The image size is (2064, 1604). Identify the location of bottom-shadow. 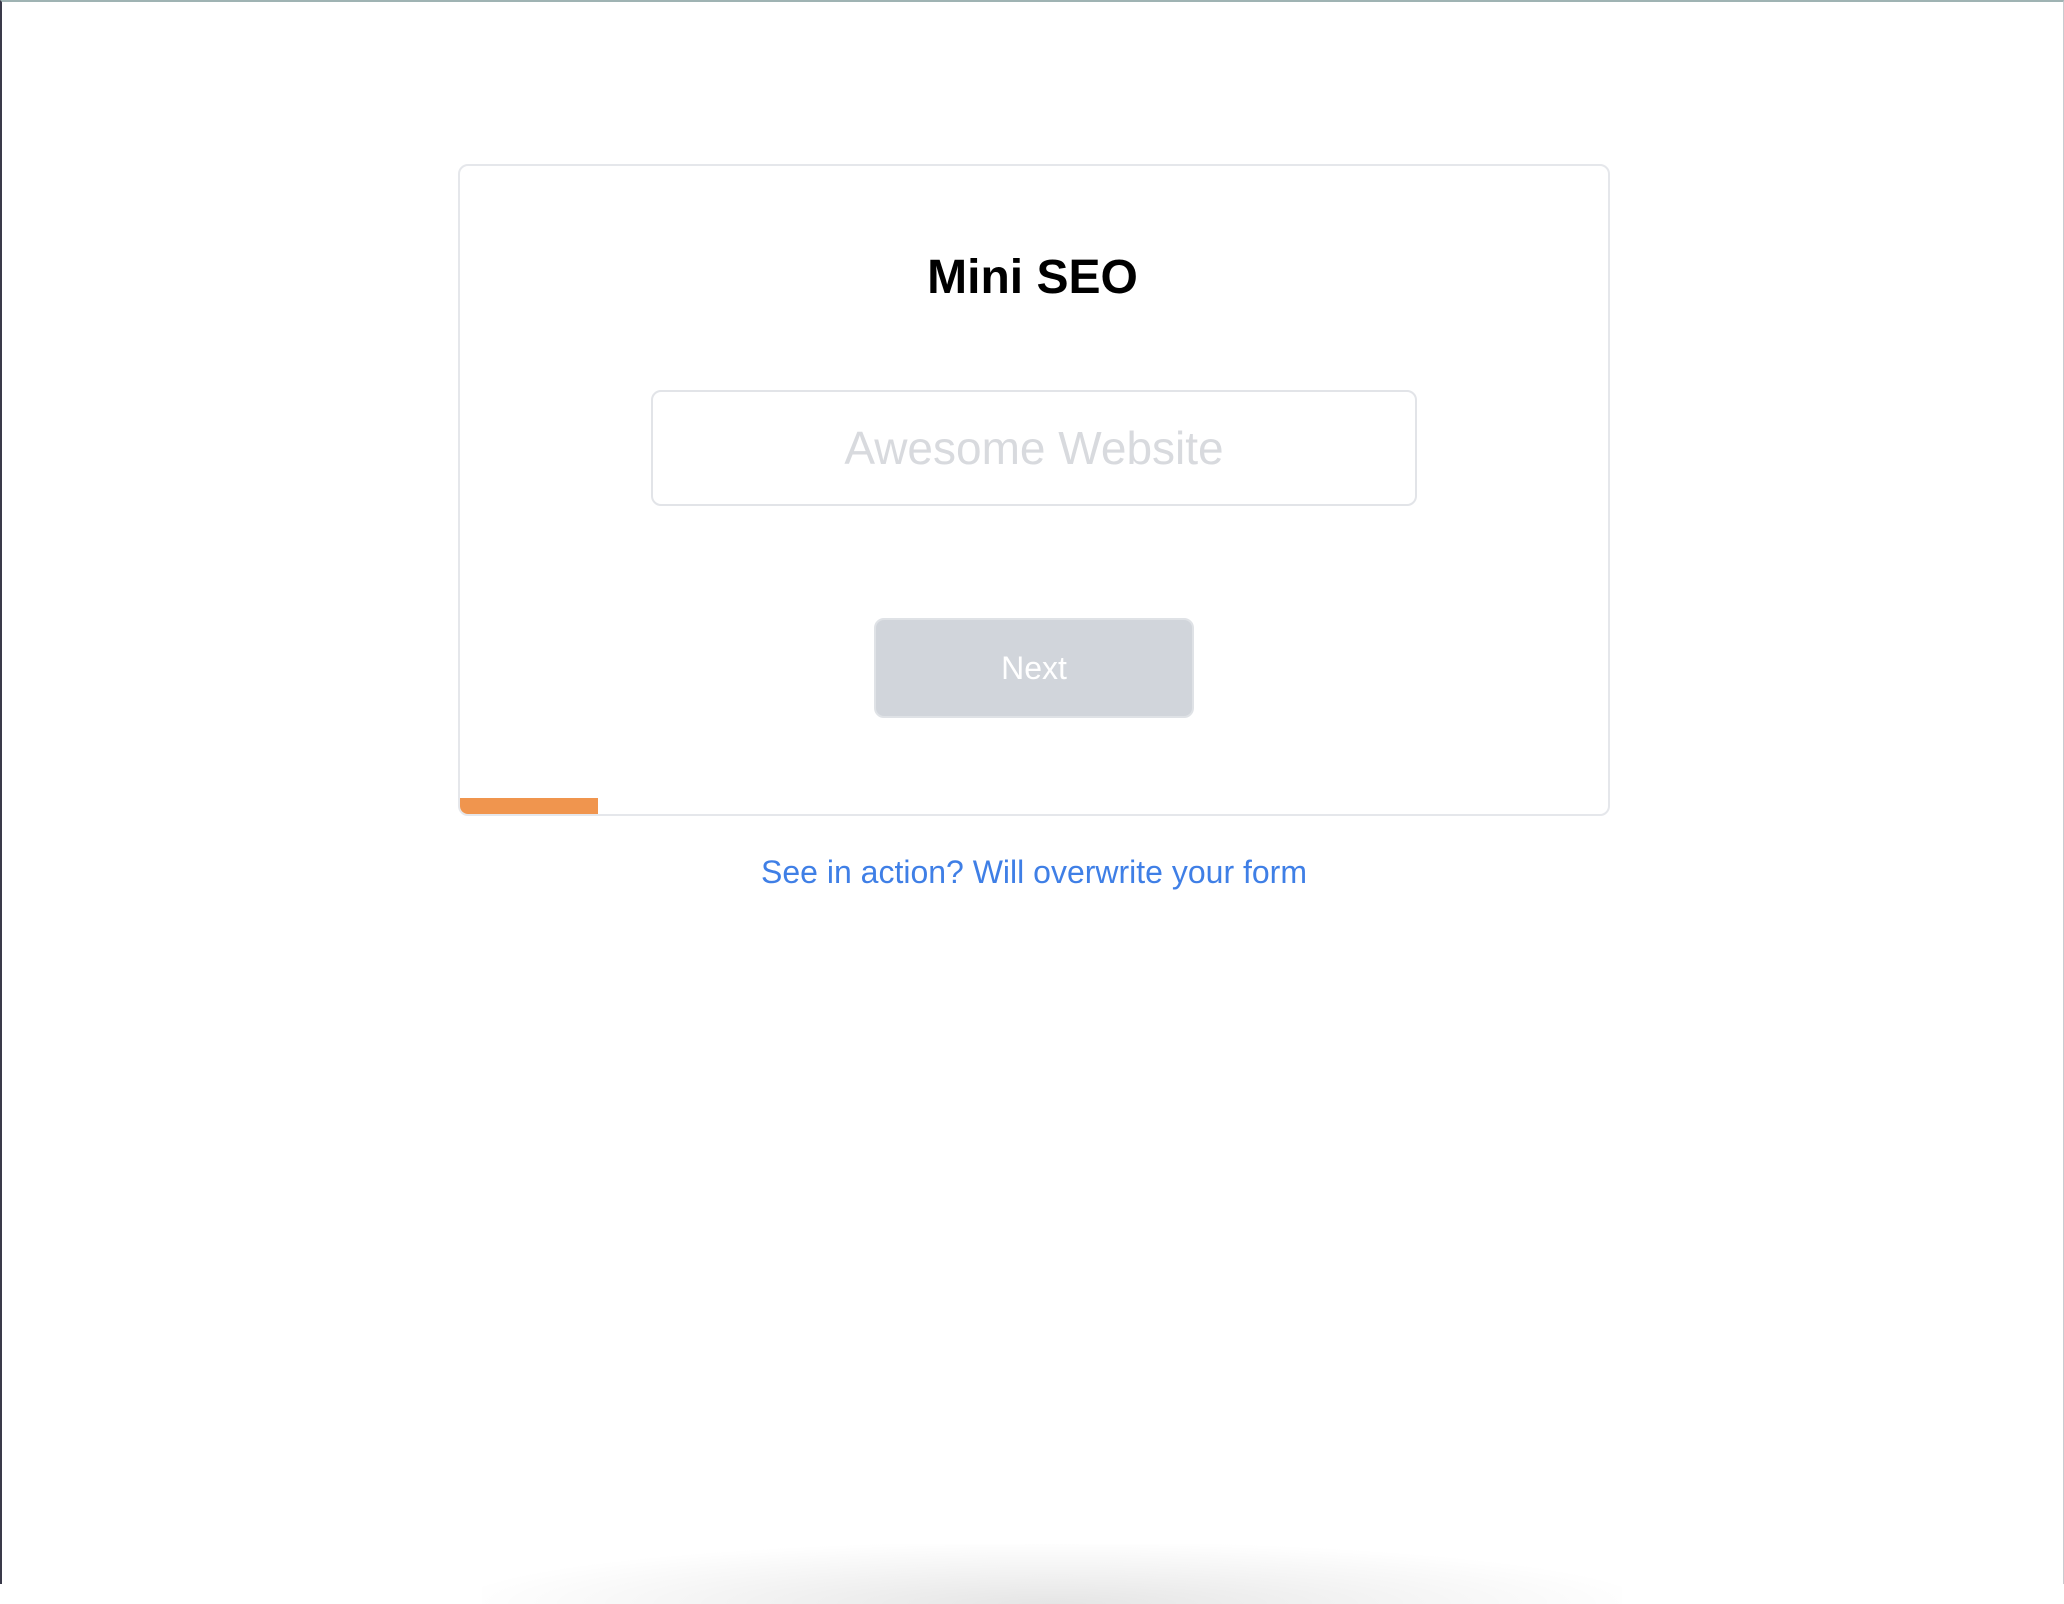
(1052, 1574).